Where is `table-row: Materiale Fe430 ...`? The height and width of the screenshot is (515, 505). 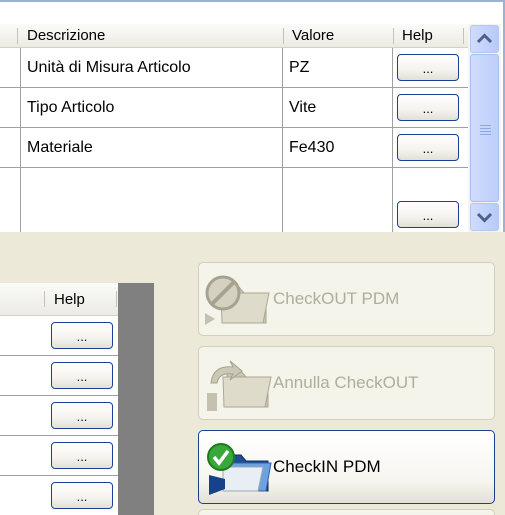
table-row: Materiale Fe430 ... is located at coordinates (234, 148).